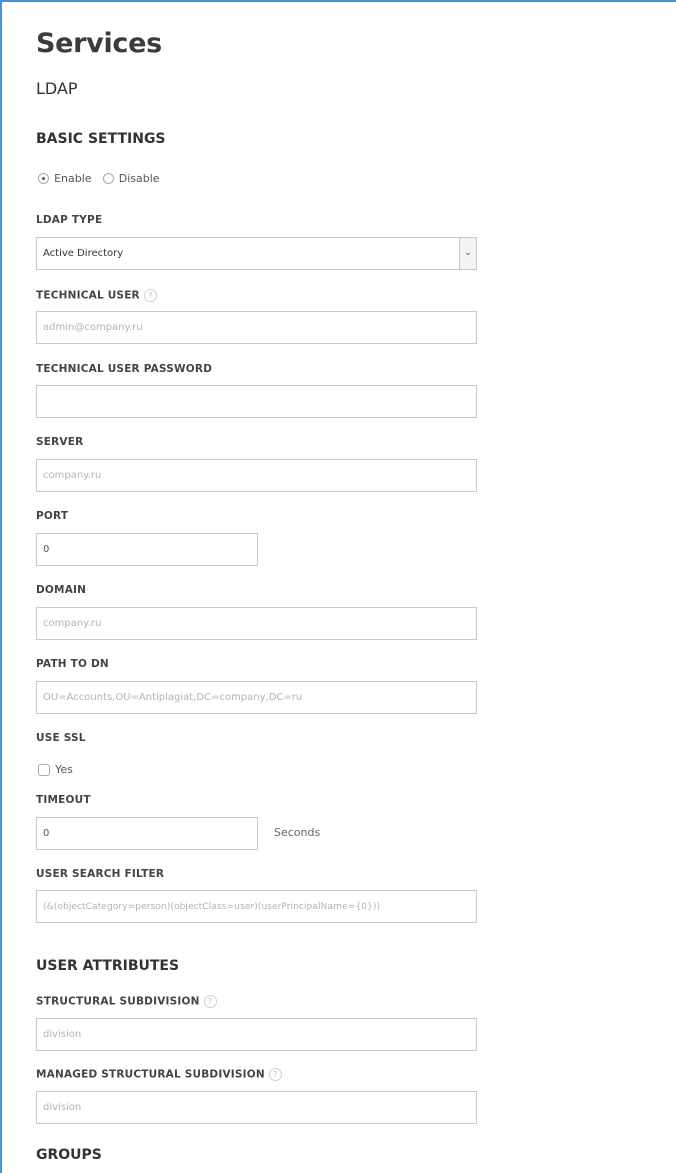  I want to click on ldap-type-value: Active Directory, so click(83, 253).